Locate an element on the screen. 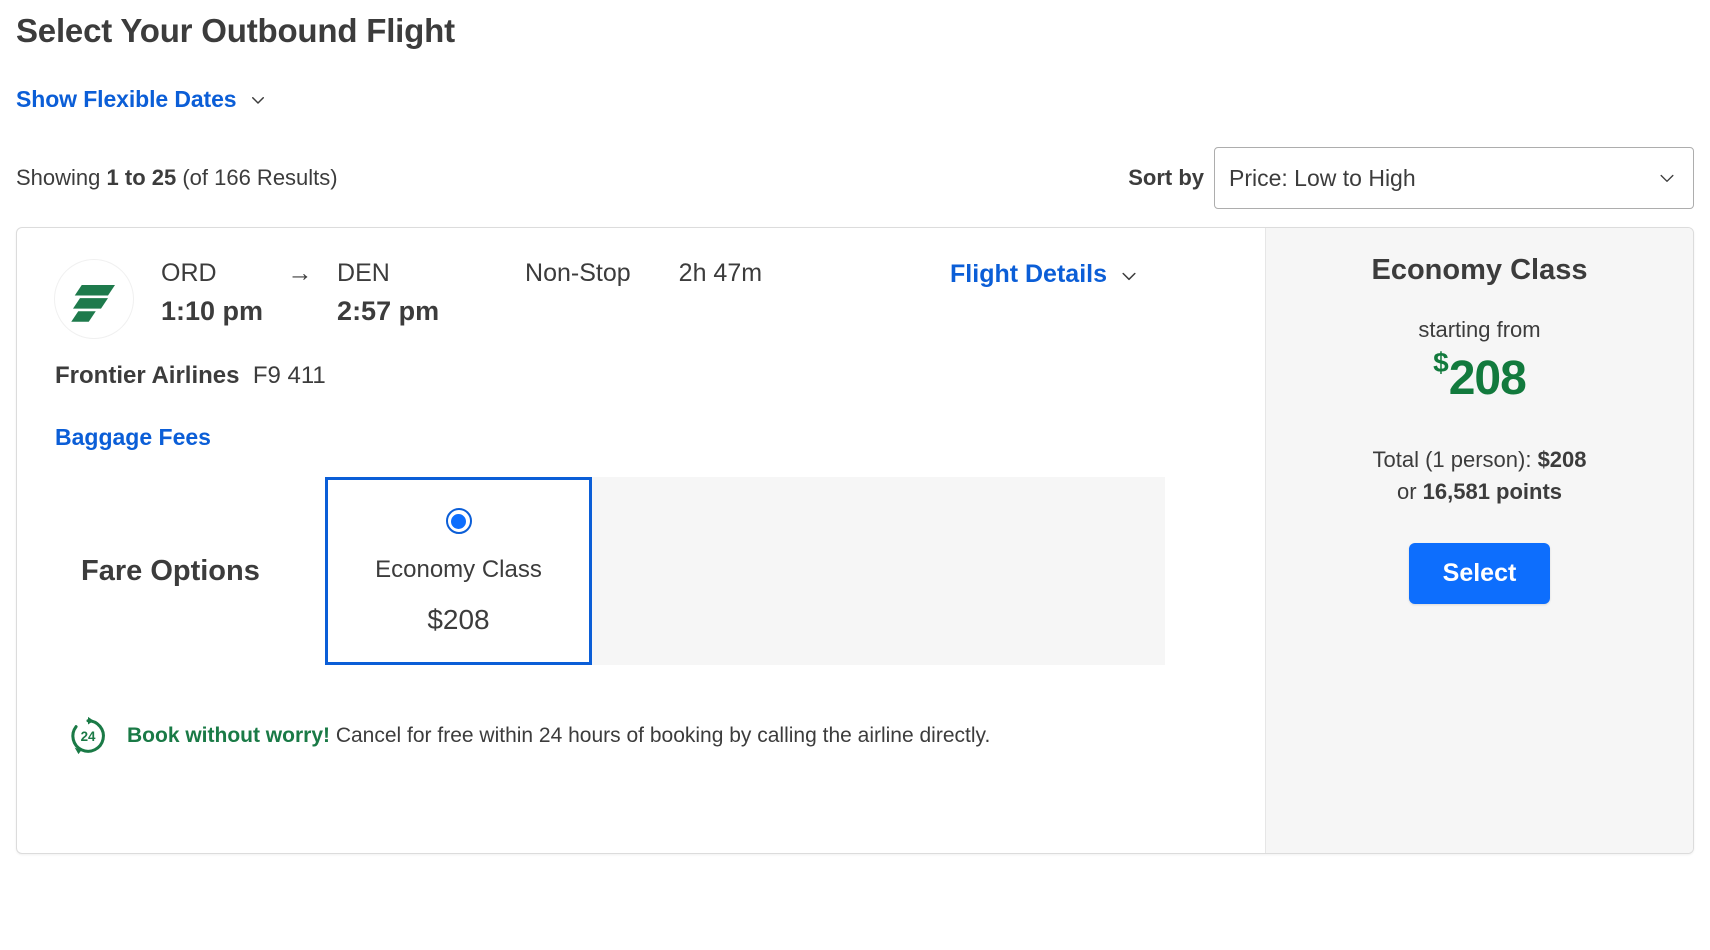 The image size is (1710, 950). price-panel-starting-from: starting from is located at coordinates (1479, 329).